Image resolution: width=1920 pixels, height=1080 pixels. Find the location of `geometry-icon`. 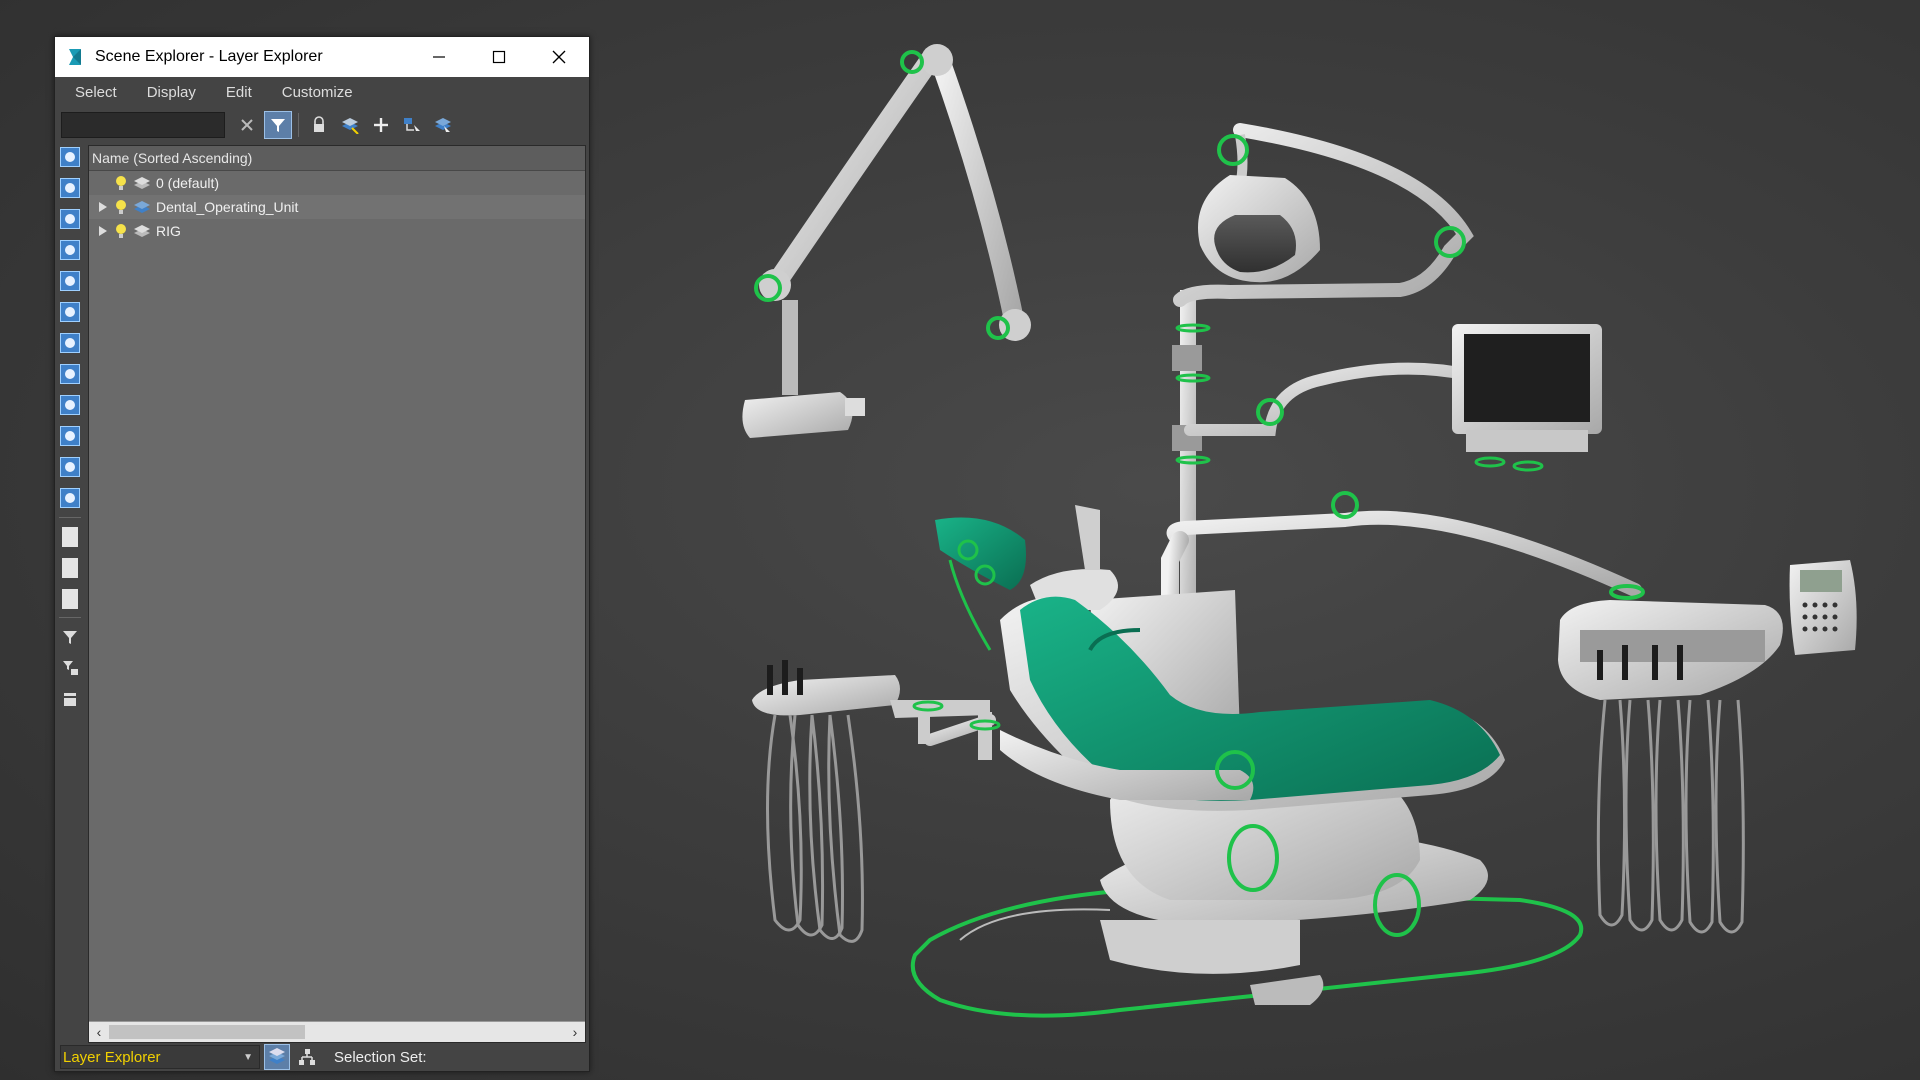

geometry-icon is located at coordinates (70, 157).